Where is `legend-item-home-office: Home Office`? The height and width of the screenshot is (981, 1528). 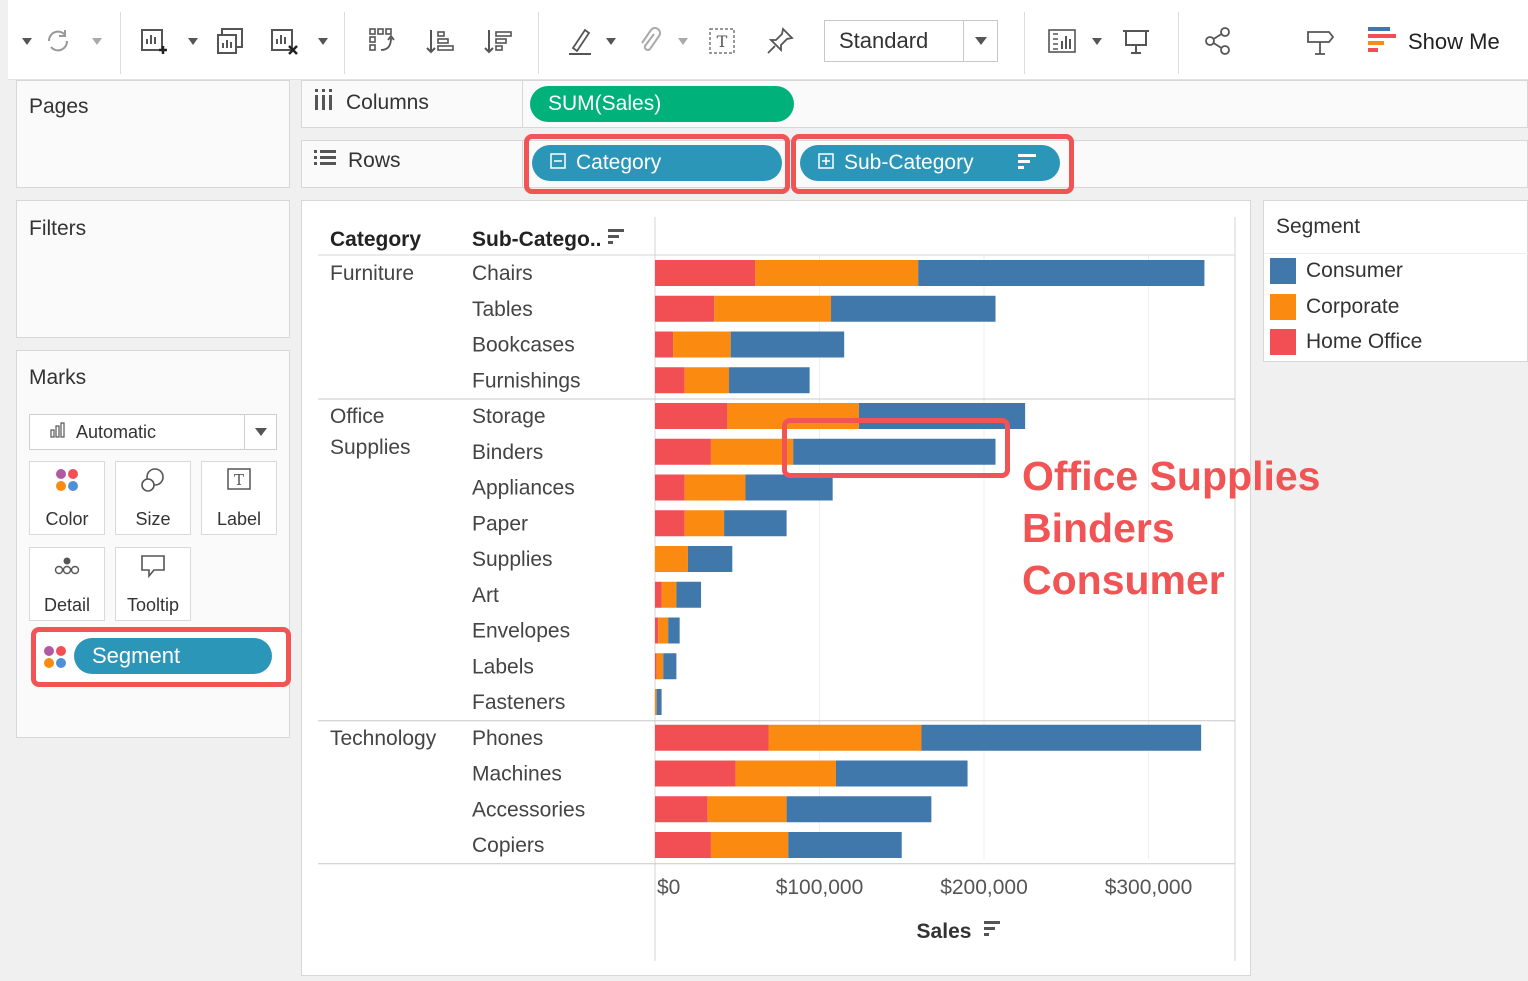
legend-item-home-office: Home Office is located at coordinates (1346, 342).